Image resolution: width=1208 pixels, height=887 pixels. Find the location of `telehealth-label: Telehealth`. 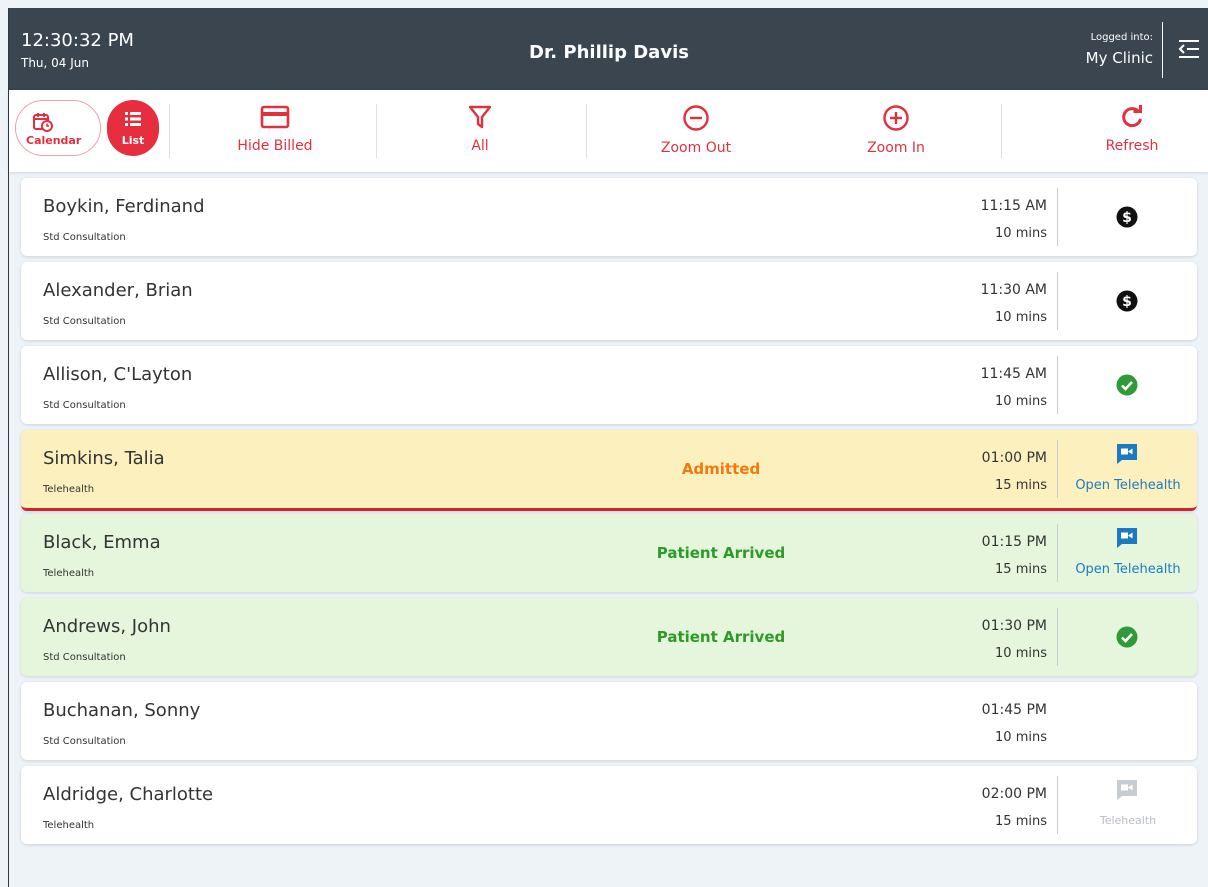

telehealth-label: Telehealth is located at coordinates (1128, 820).